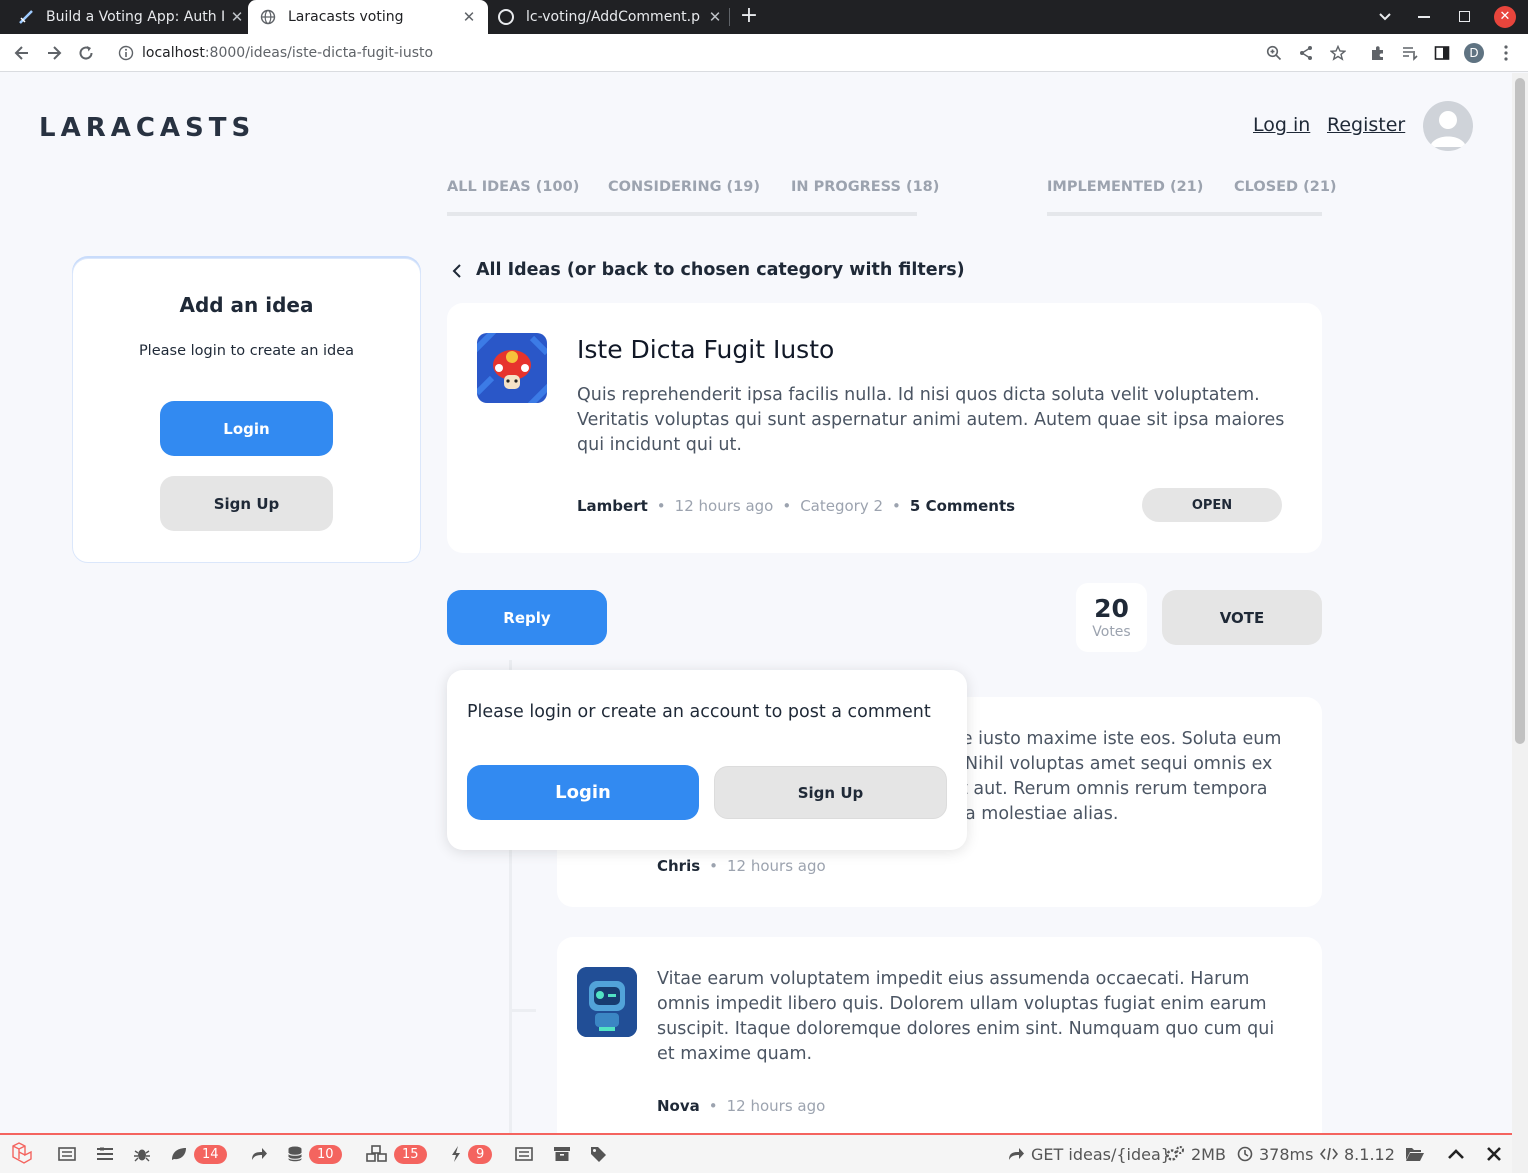 The image size is (1528, 1173). Describe the element at coordinates (1306, 53) in the screenshot. I see `share-icon` at that location.